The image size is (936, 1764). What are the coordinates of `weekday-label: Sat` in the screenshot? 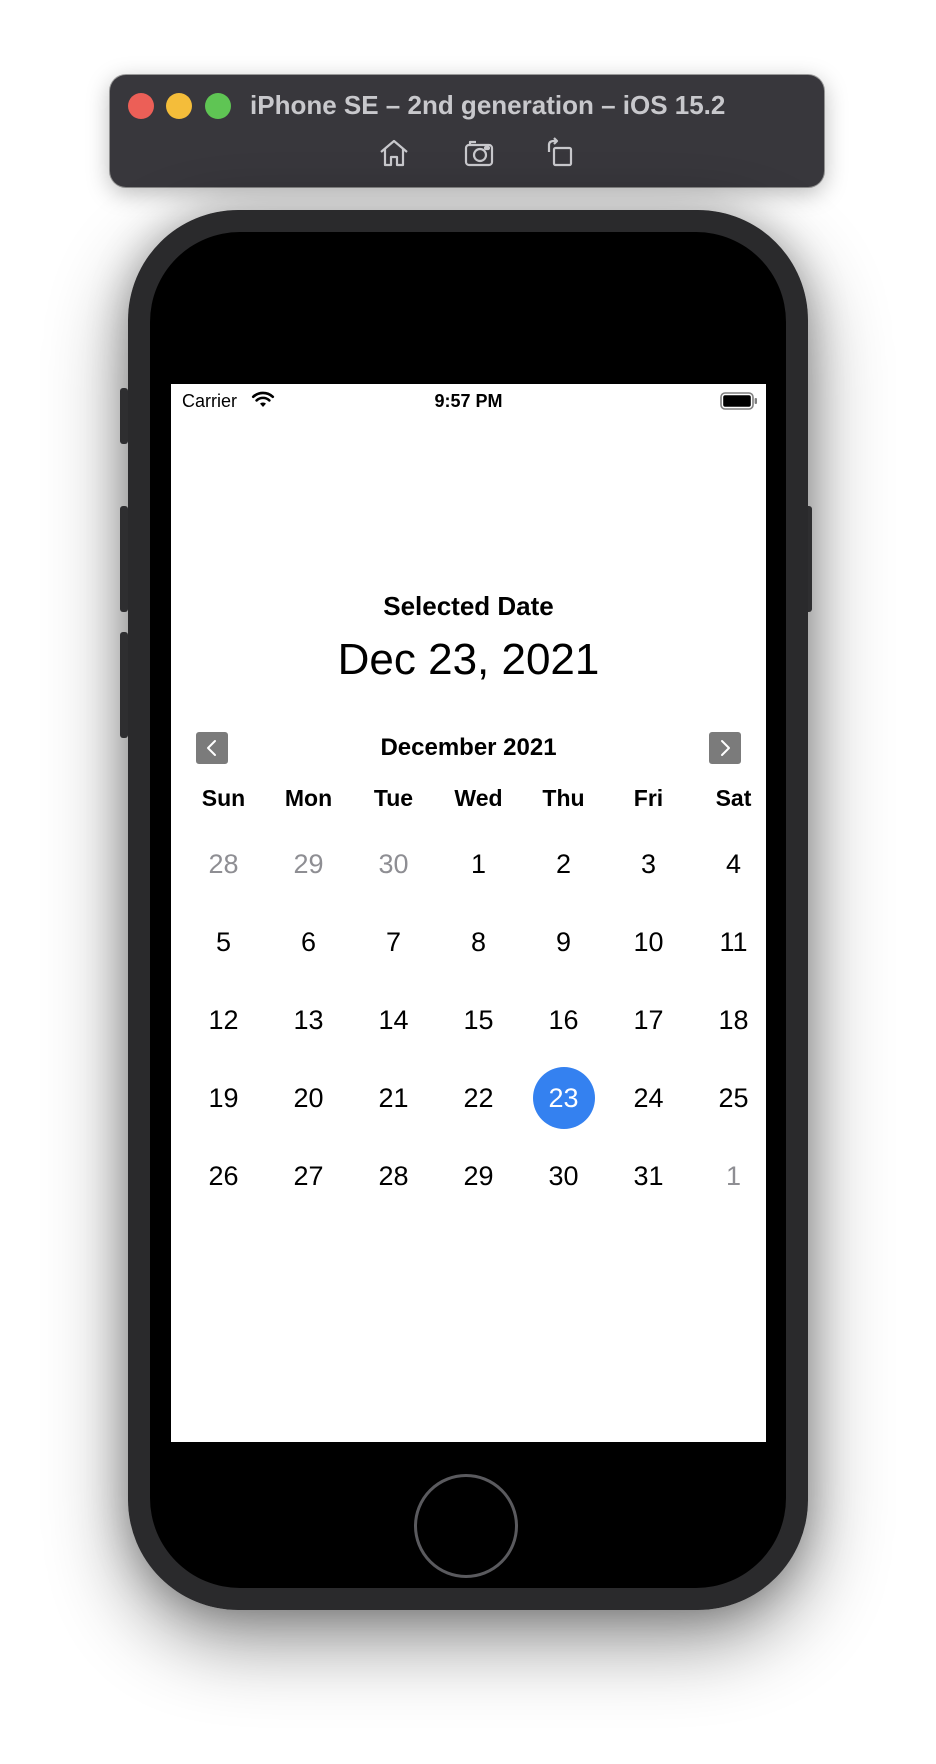 It's located at (733, 798).